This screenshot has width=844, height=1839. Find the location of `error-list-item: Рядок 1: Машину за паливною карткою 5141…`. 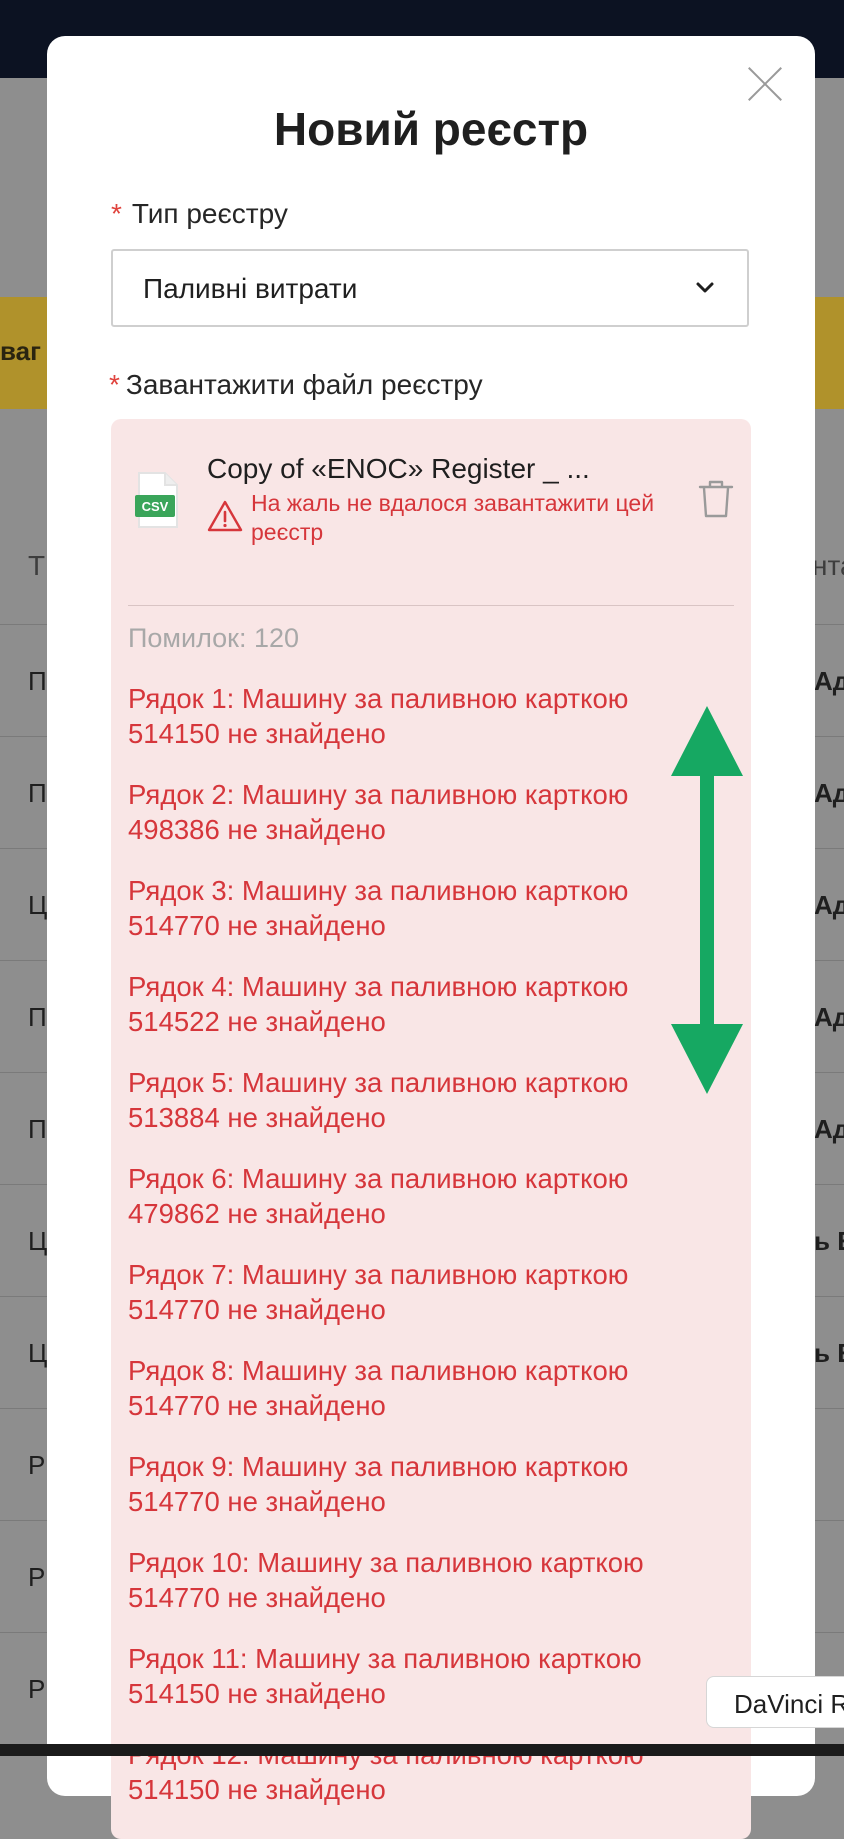

error-list-item: Рядок 1: Машину за паливною карткою 5141… is located at coordinates (378, 716).